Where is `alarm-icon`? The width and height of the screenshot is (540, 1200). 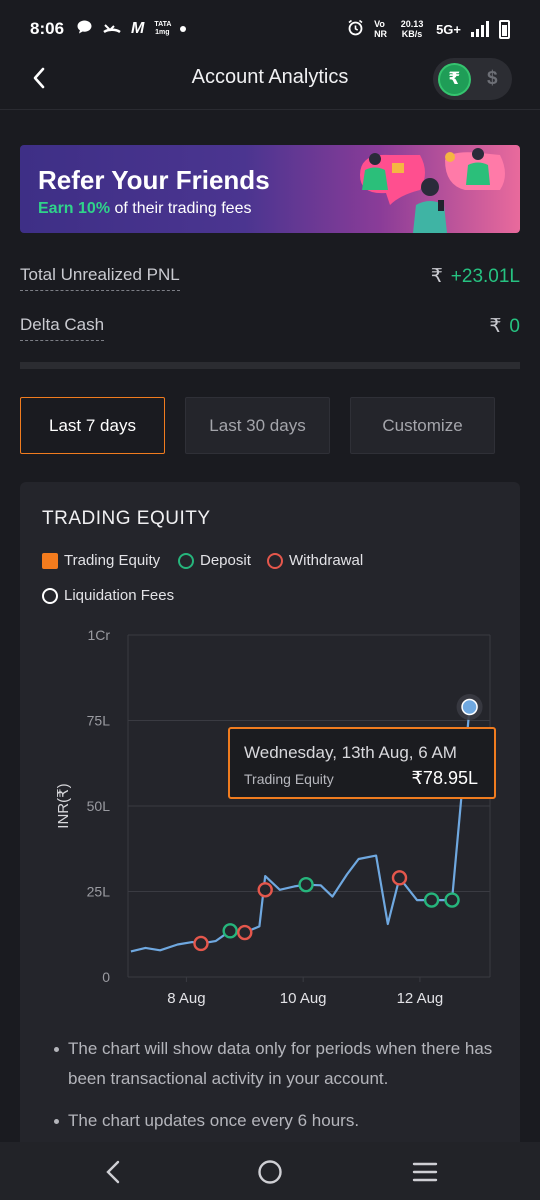
alarm-icon is located at coordinates (355, 29).